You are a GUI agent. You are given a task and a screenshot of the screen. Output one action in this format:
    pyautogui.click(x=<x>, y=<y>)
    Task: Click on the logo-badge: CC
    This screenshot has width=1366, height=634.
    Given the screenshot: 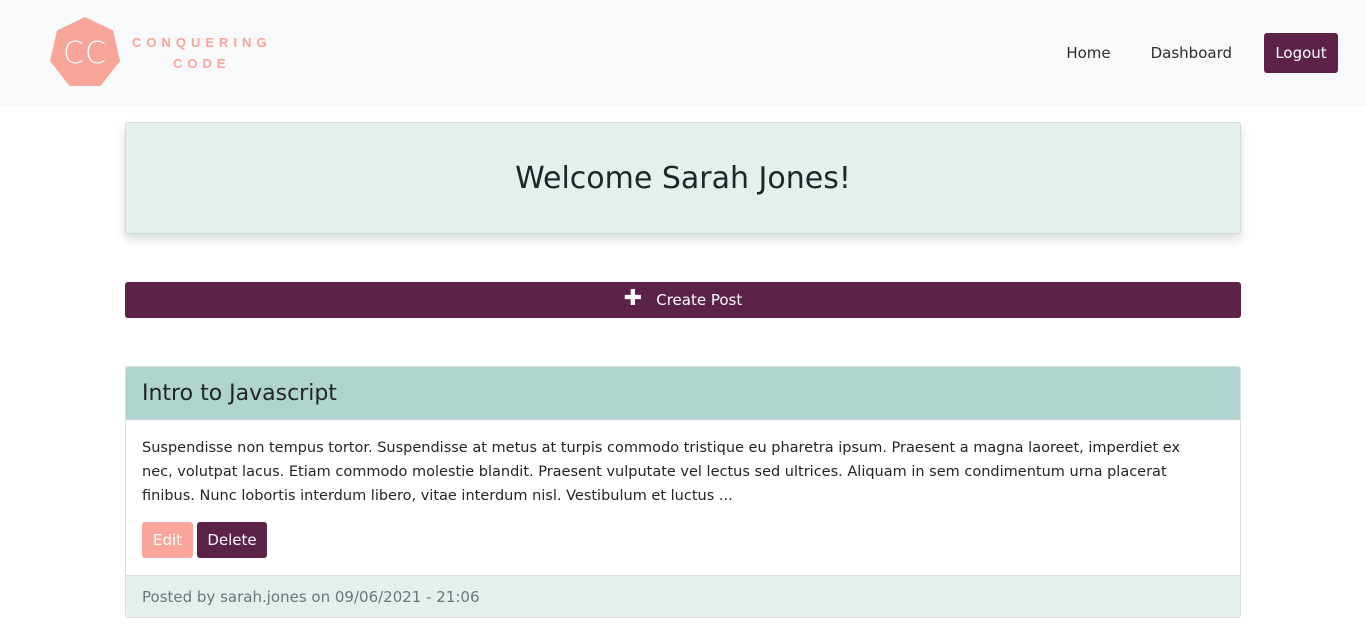 What is the action you would take?
    pyautogui.click(x=85, y=53)
    